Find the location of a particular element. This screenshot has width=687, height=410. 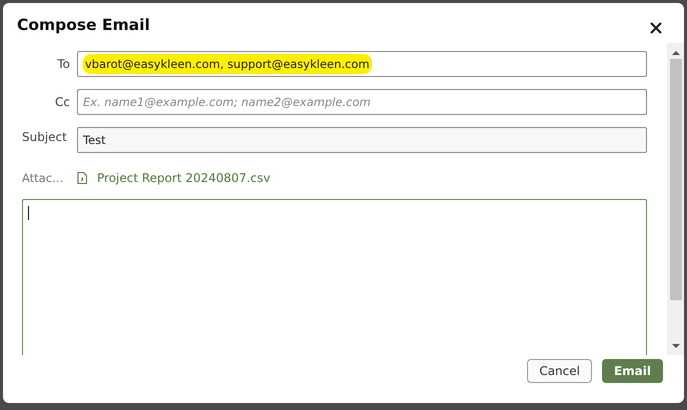

field-label: Subject is located at coordinates (45, 136).